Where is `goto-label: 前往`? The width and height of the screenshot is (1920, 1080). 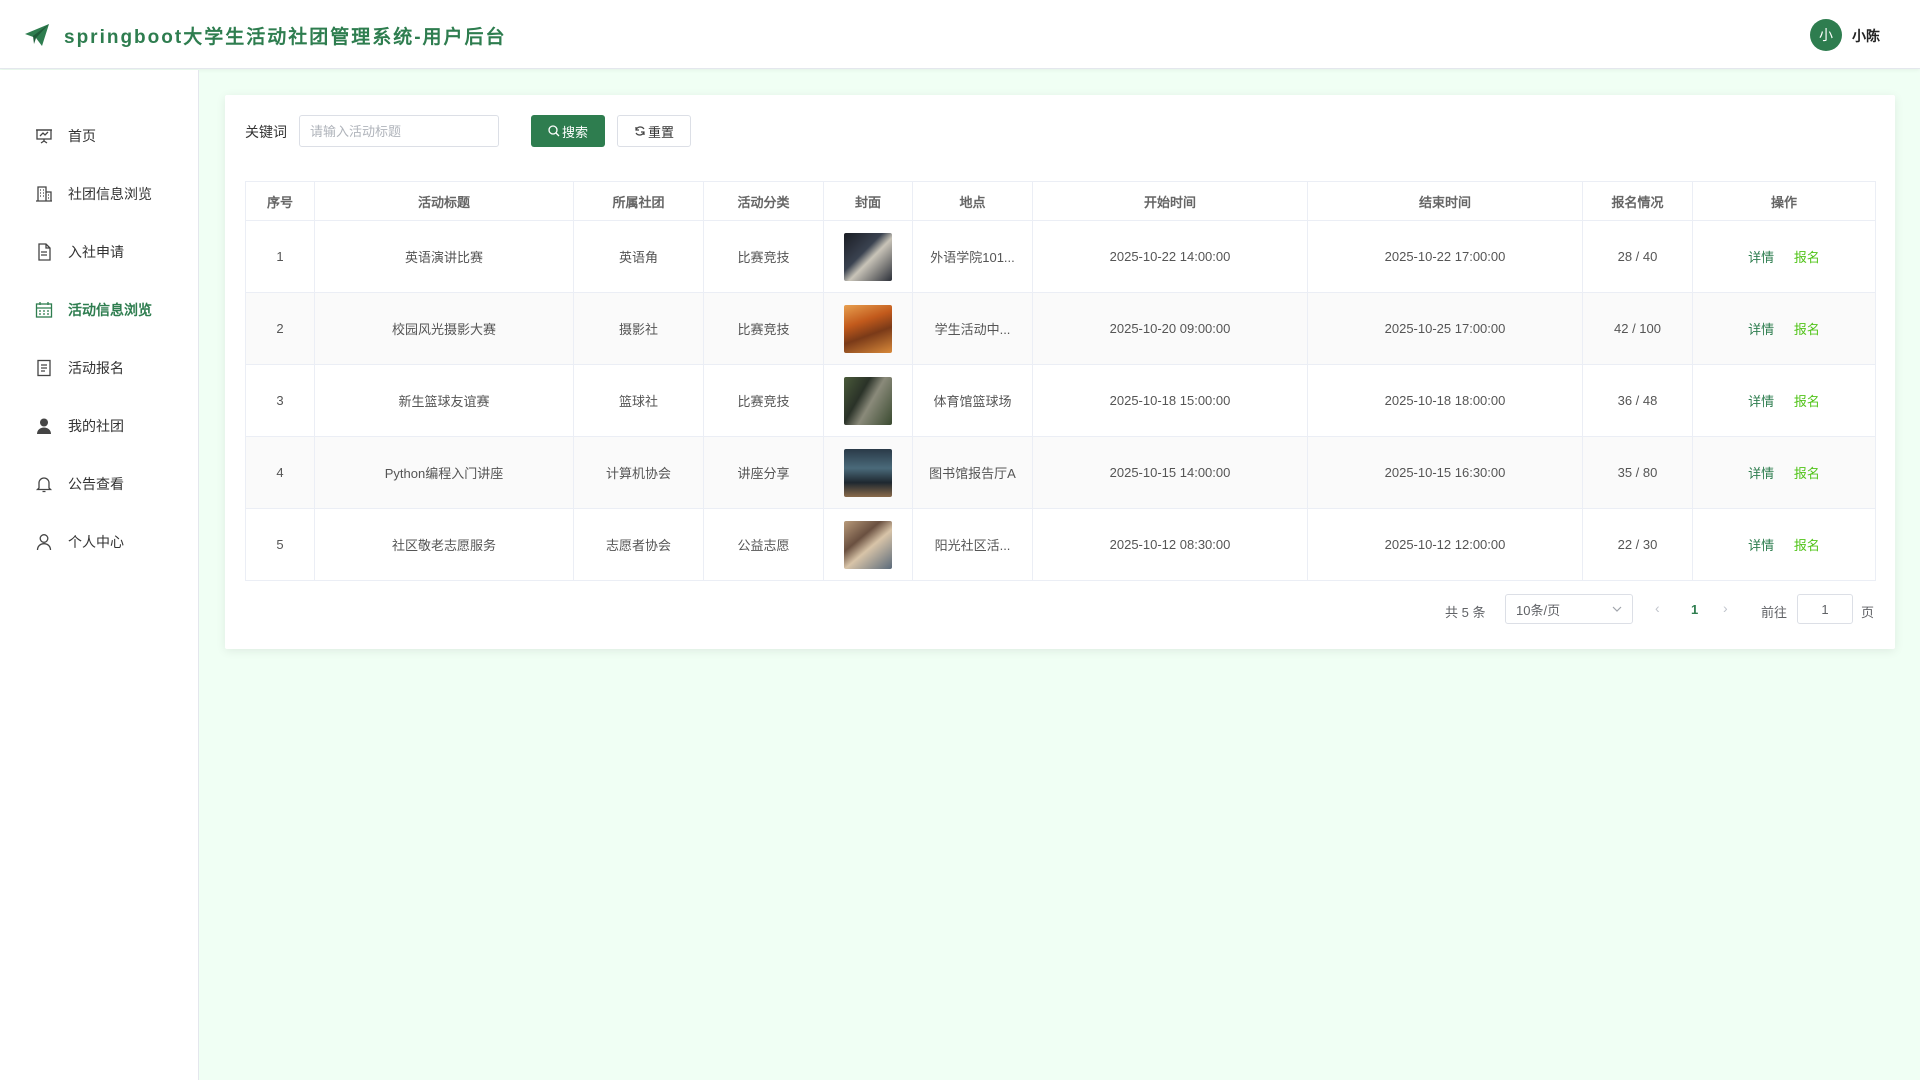
goto-label: 前往 is located at coordinates (1774, 612).